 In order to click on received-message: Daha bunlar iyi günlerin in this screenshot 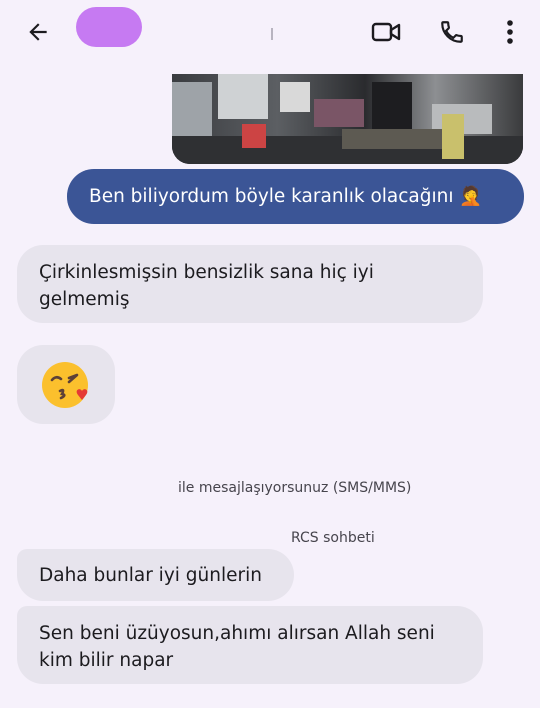, I will do `click(155, 575)`.